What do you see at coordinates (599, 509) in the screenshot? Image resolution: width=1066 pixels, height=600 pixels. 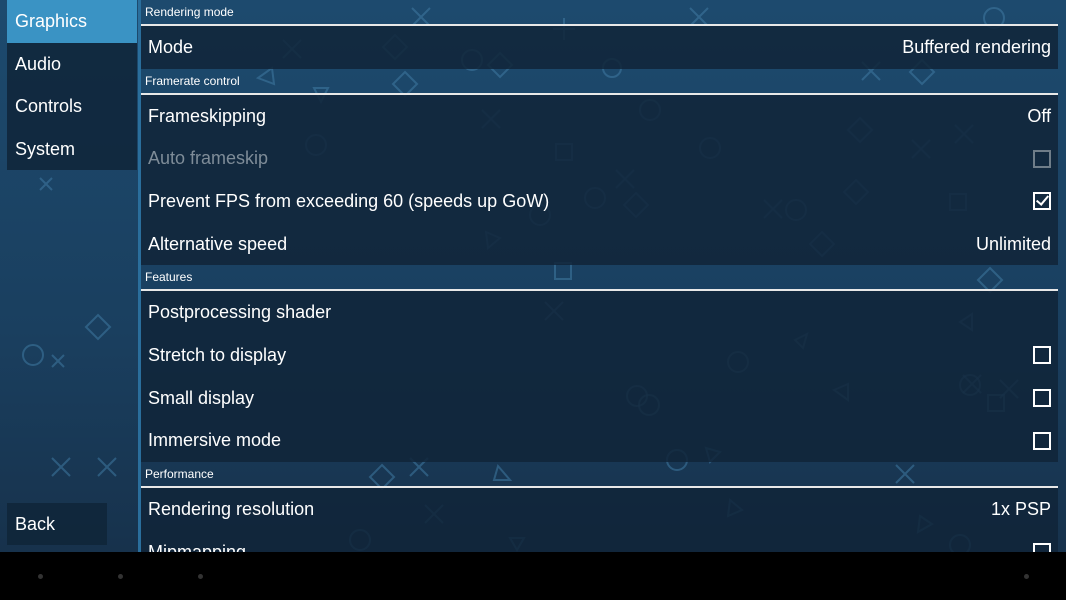 I see `setting-rendering-resolution: Rendering resolution 1x PSP` at bounding box center [599, 509].